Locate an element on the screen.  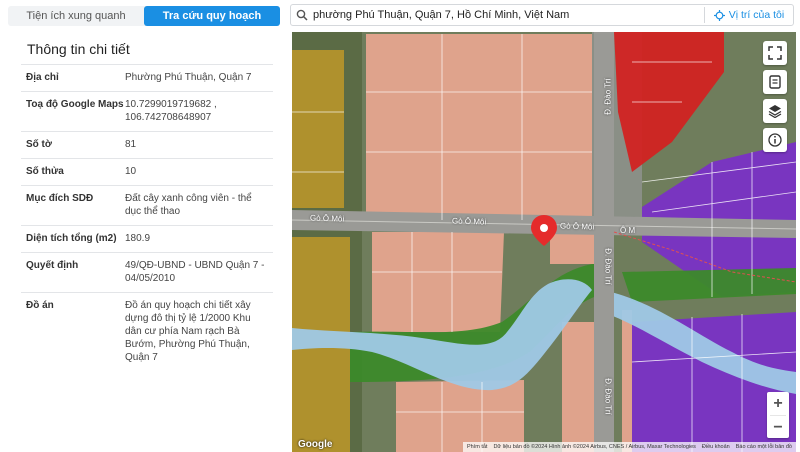
my-location-button: Vị trí của tôi is located at coordinates (749, 15).